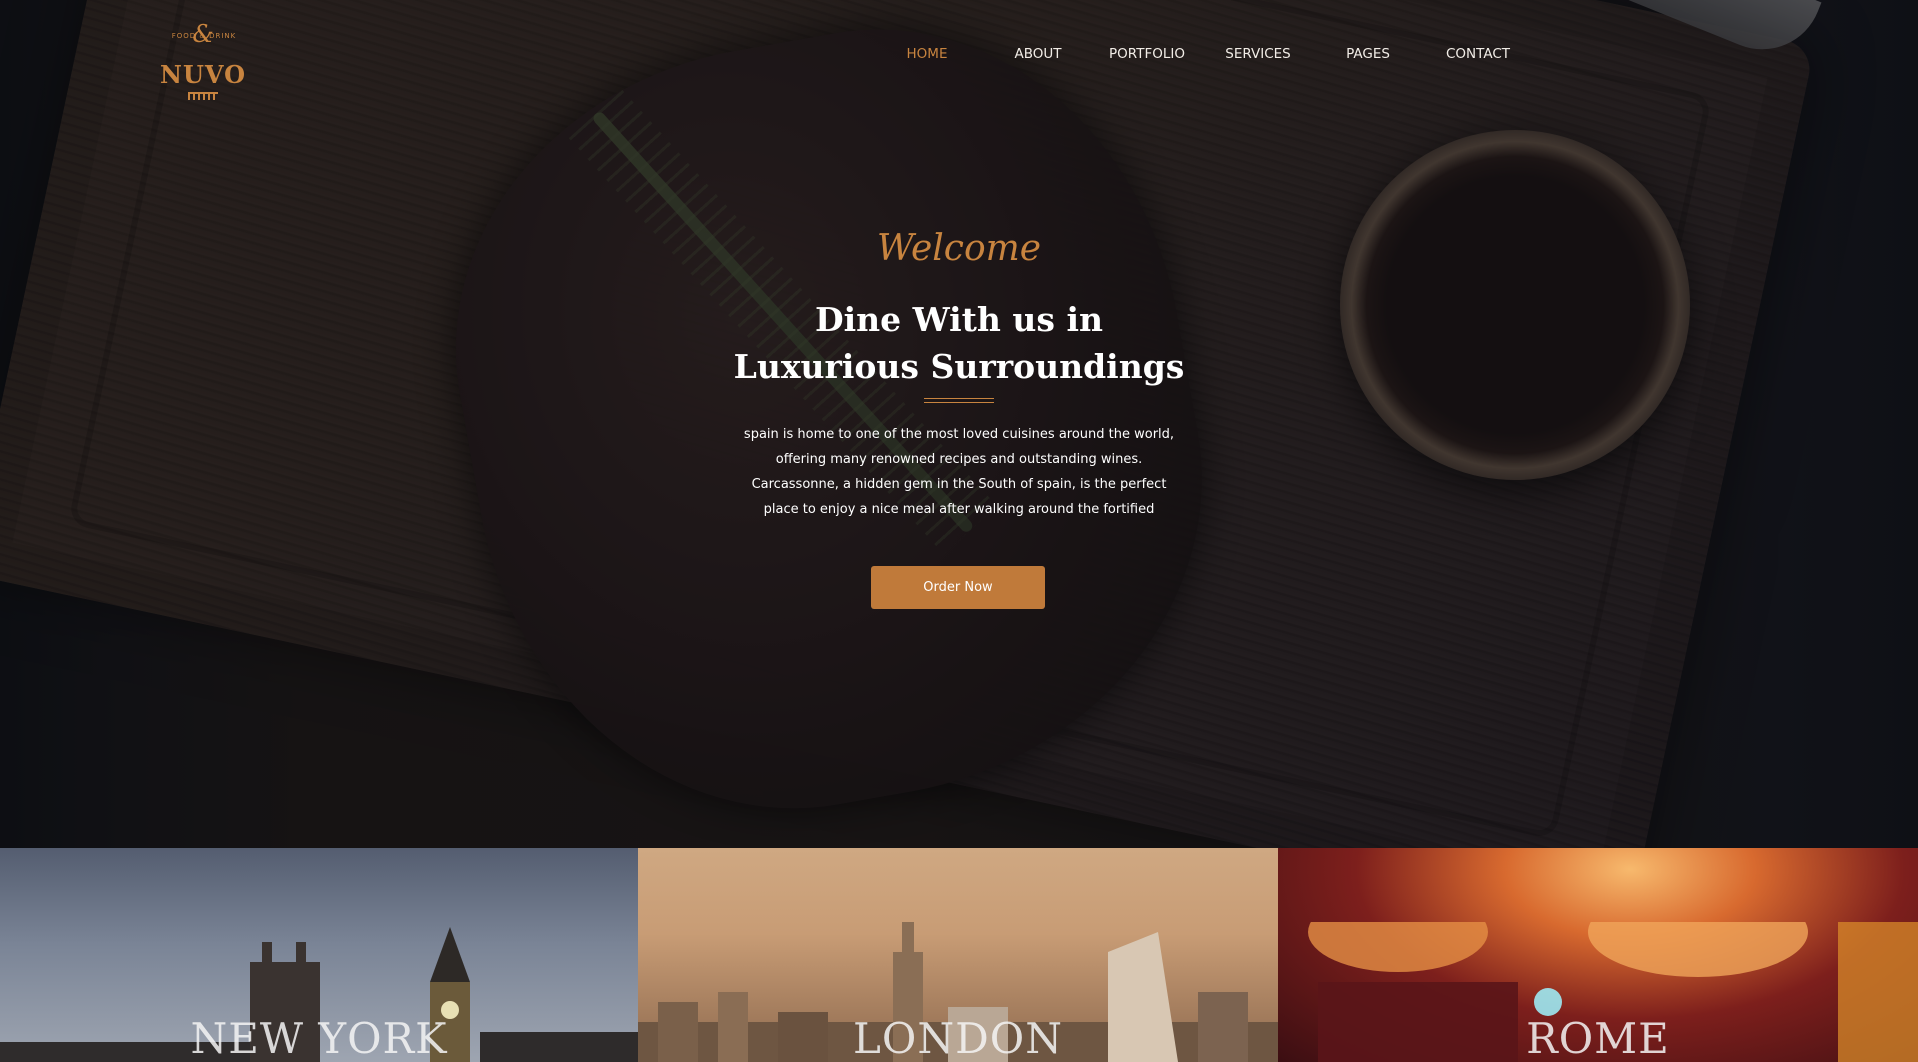 Image resolution: width=1918 pixels, height=1062 pixels. Describe the element at coordinates (958, 1038) in the screenshot. I see `city-name: LONDON` at that location.